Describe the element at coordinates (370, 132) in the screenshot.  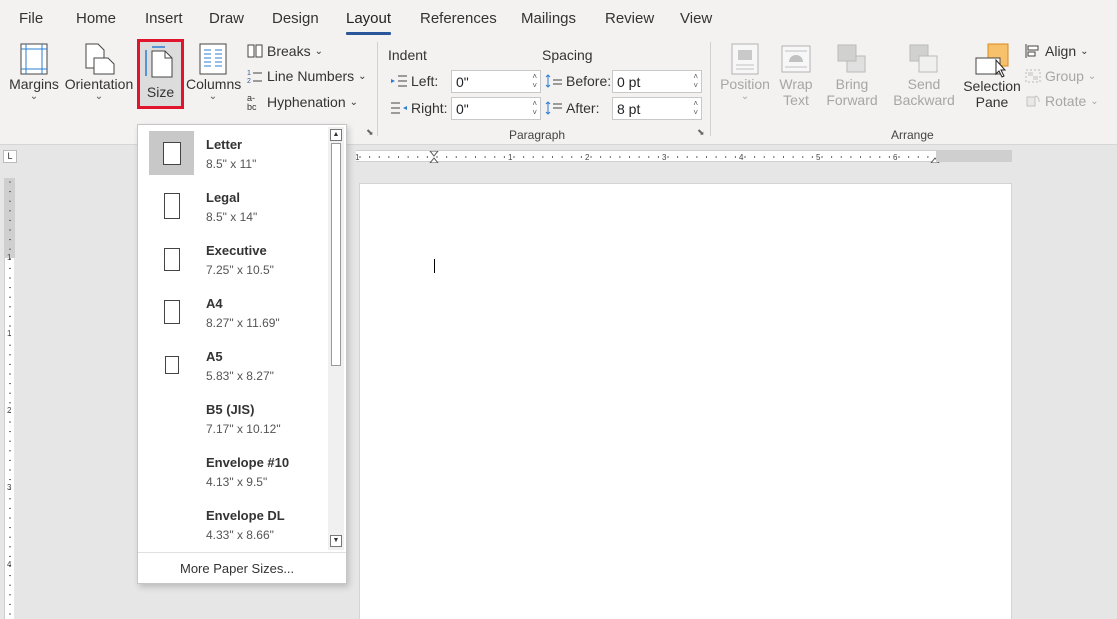
I see `page-setup-launcher-icon: ⬊` at that location.